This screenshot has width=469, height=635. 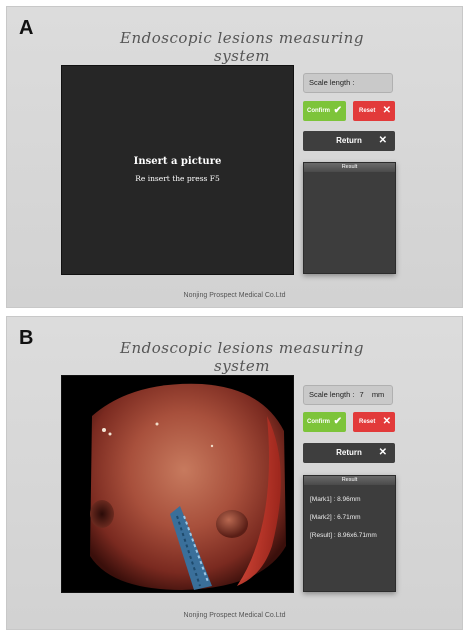 I want to click on scale-length-field: Scale length :, so click(x=348, y=83).